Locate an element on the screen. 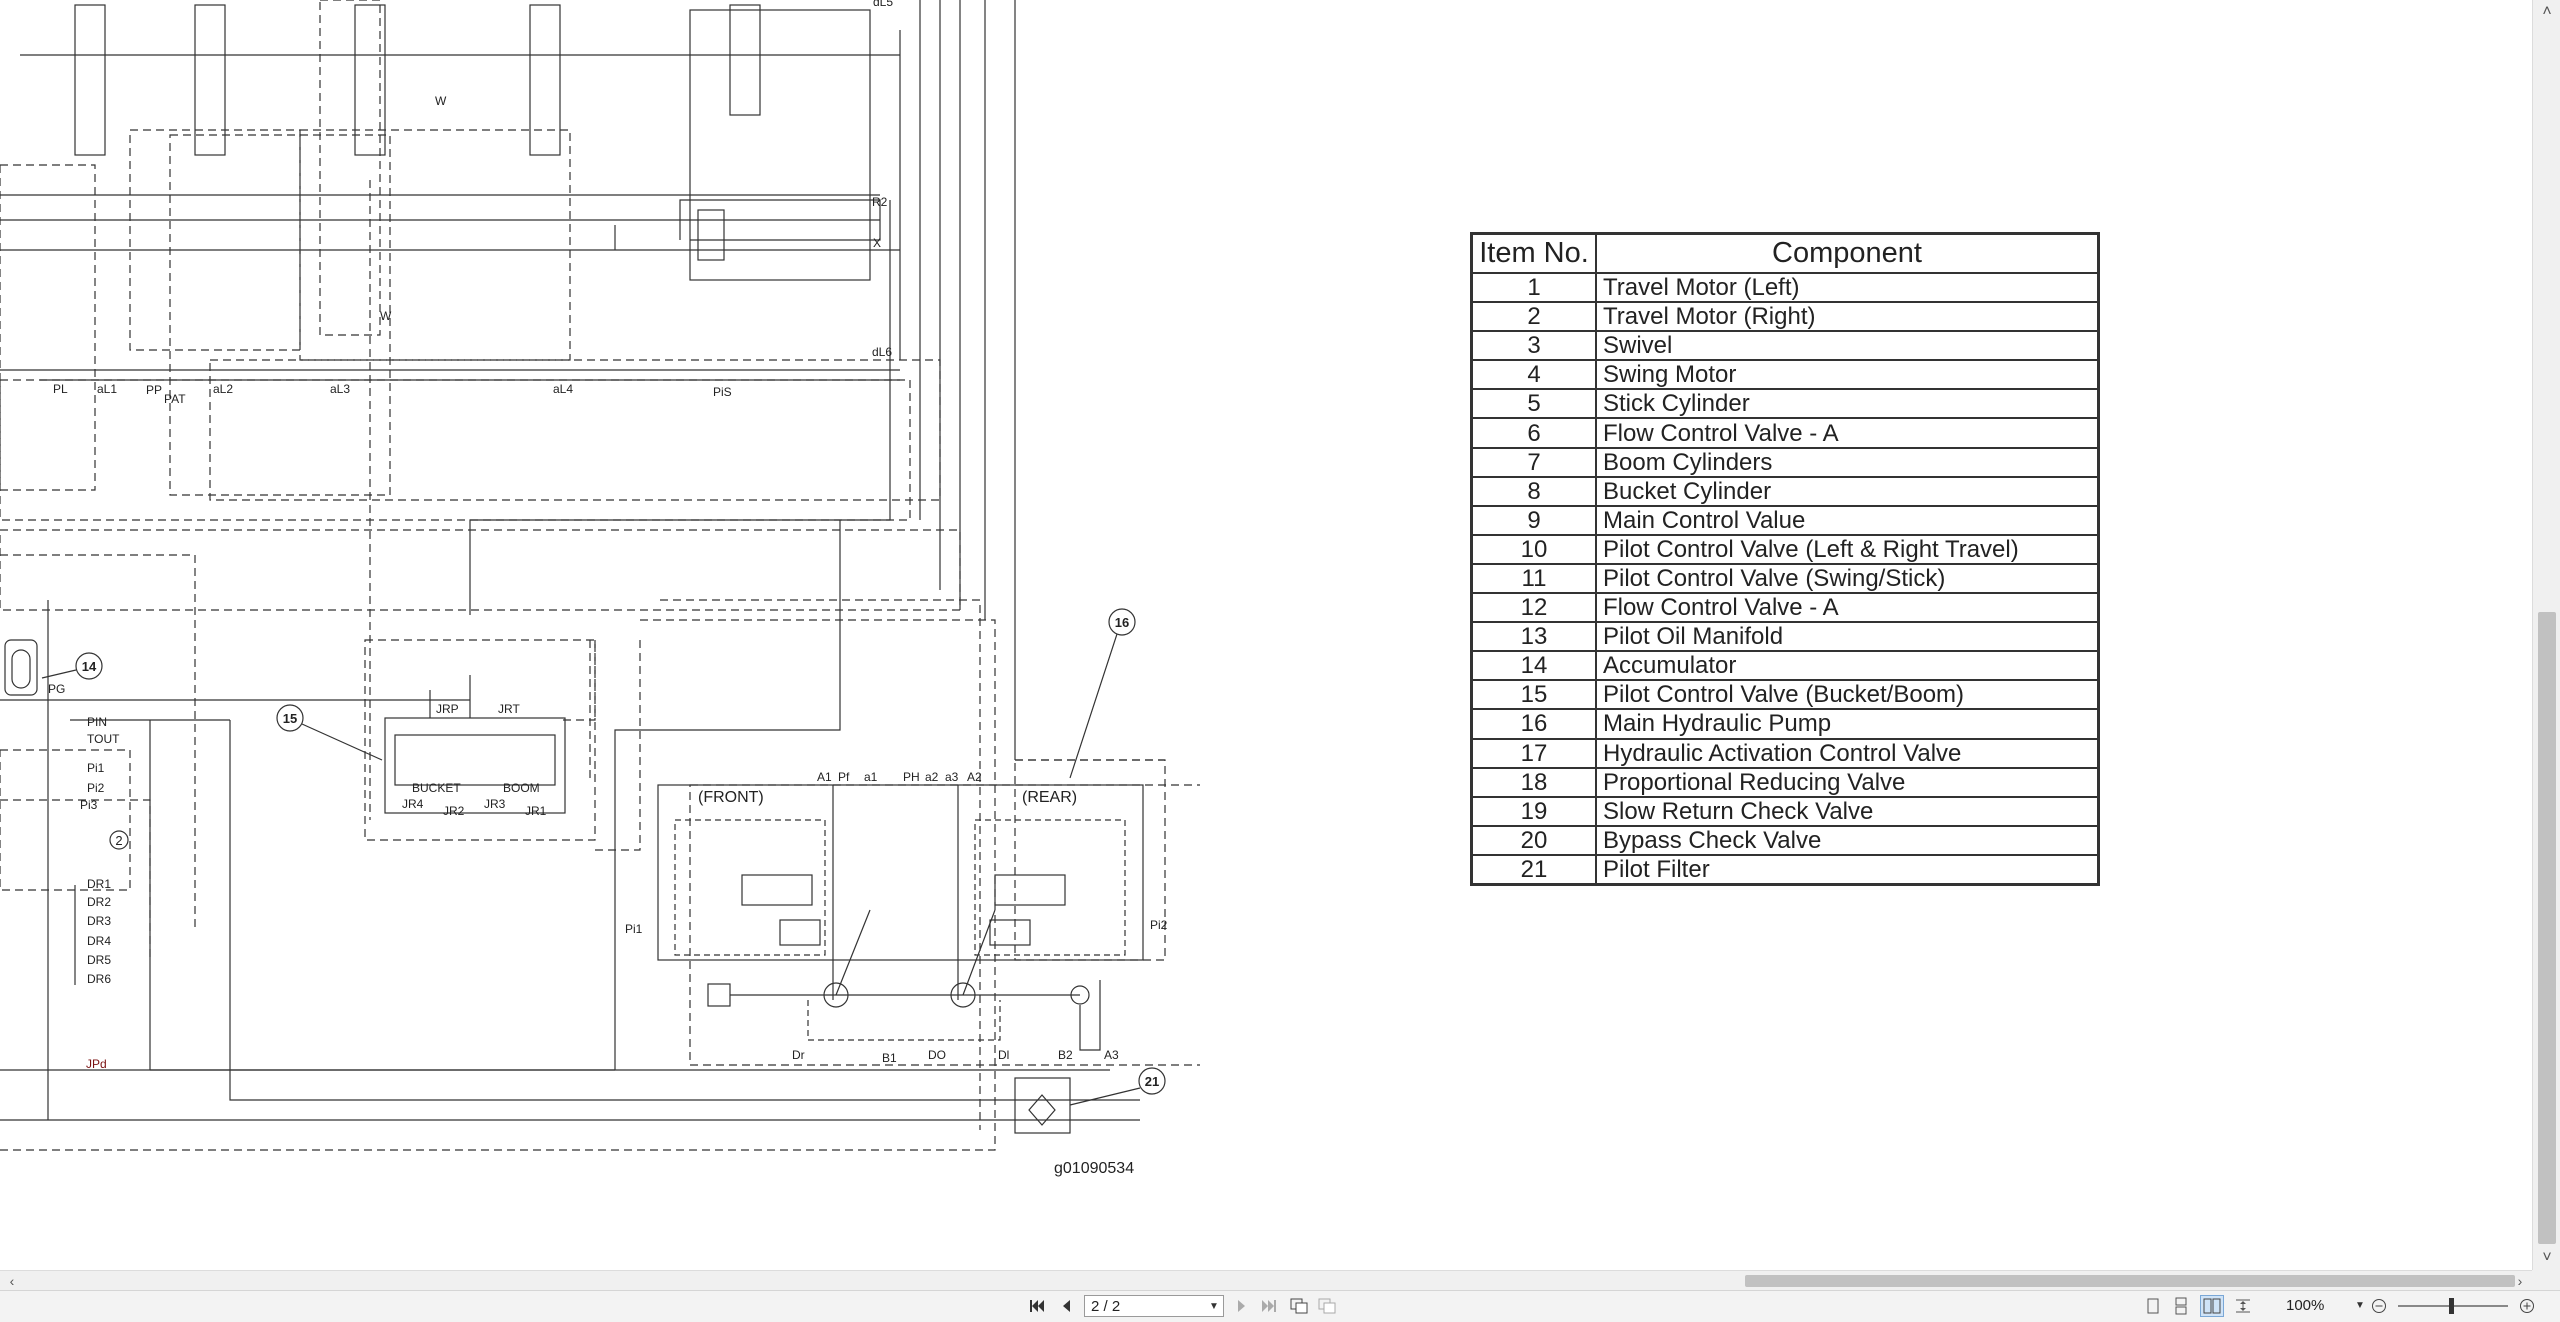 The image size is (2560, 1322). single-page-icon is located at coordinates (2153, 1306).